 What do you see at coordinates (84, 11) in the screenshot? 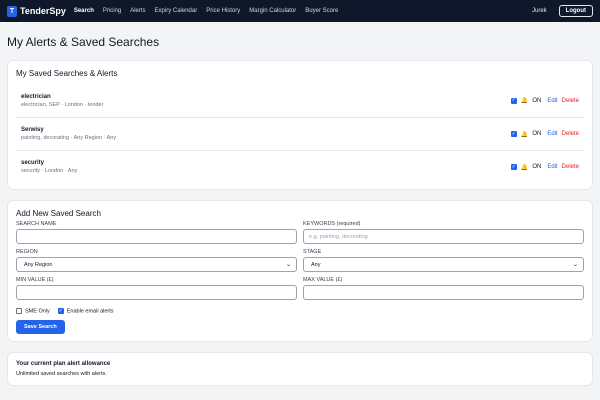
I see `nav-link-search: Search` at bounding box center [84, 11].